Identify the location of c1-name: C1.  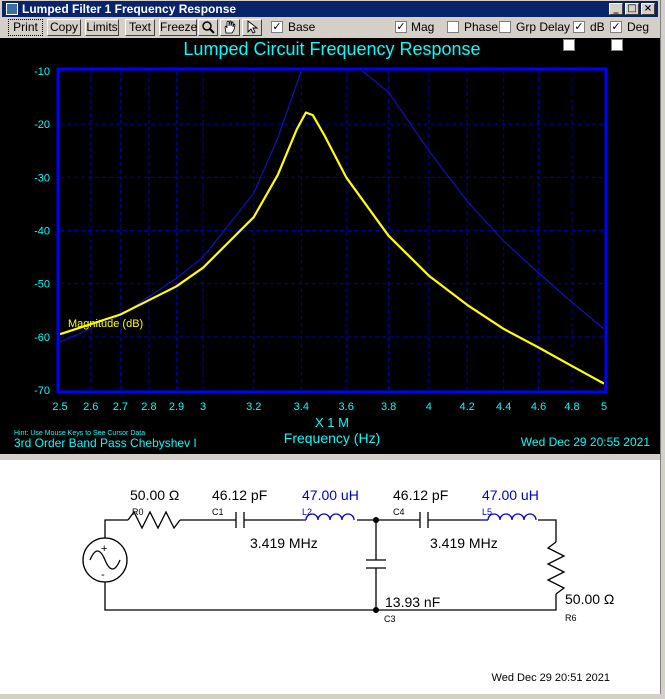
(218, 512).